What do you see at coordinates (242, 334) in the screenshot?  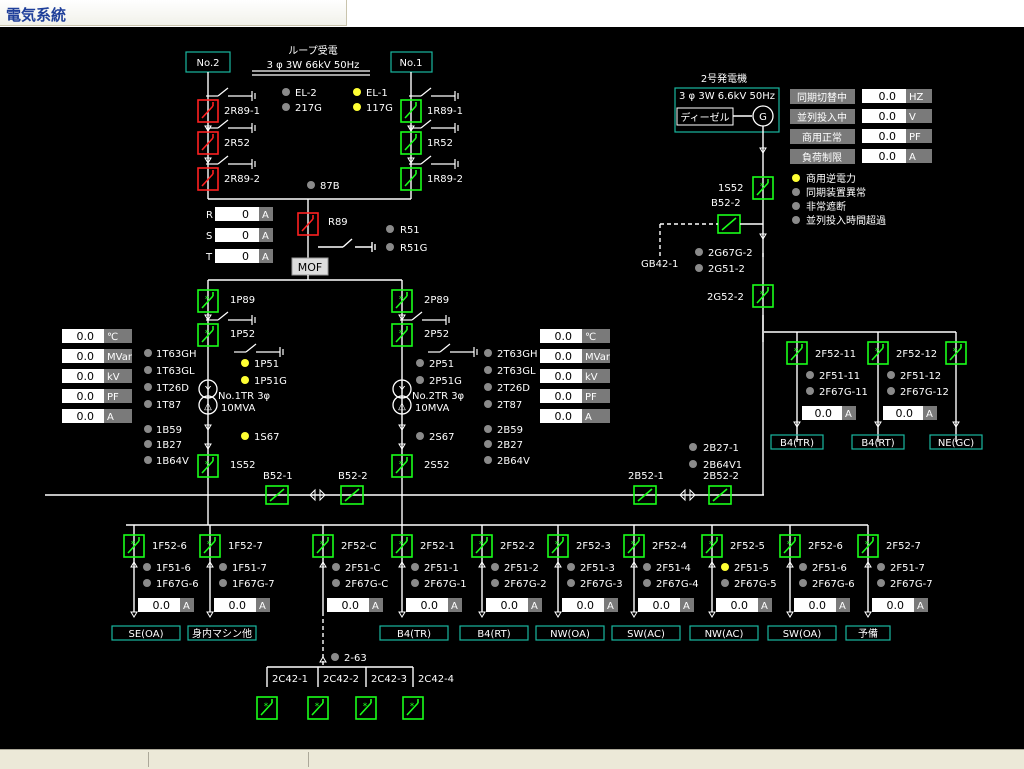 I see `breaker-label: 1P52` at bounding box center [242, 334].